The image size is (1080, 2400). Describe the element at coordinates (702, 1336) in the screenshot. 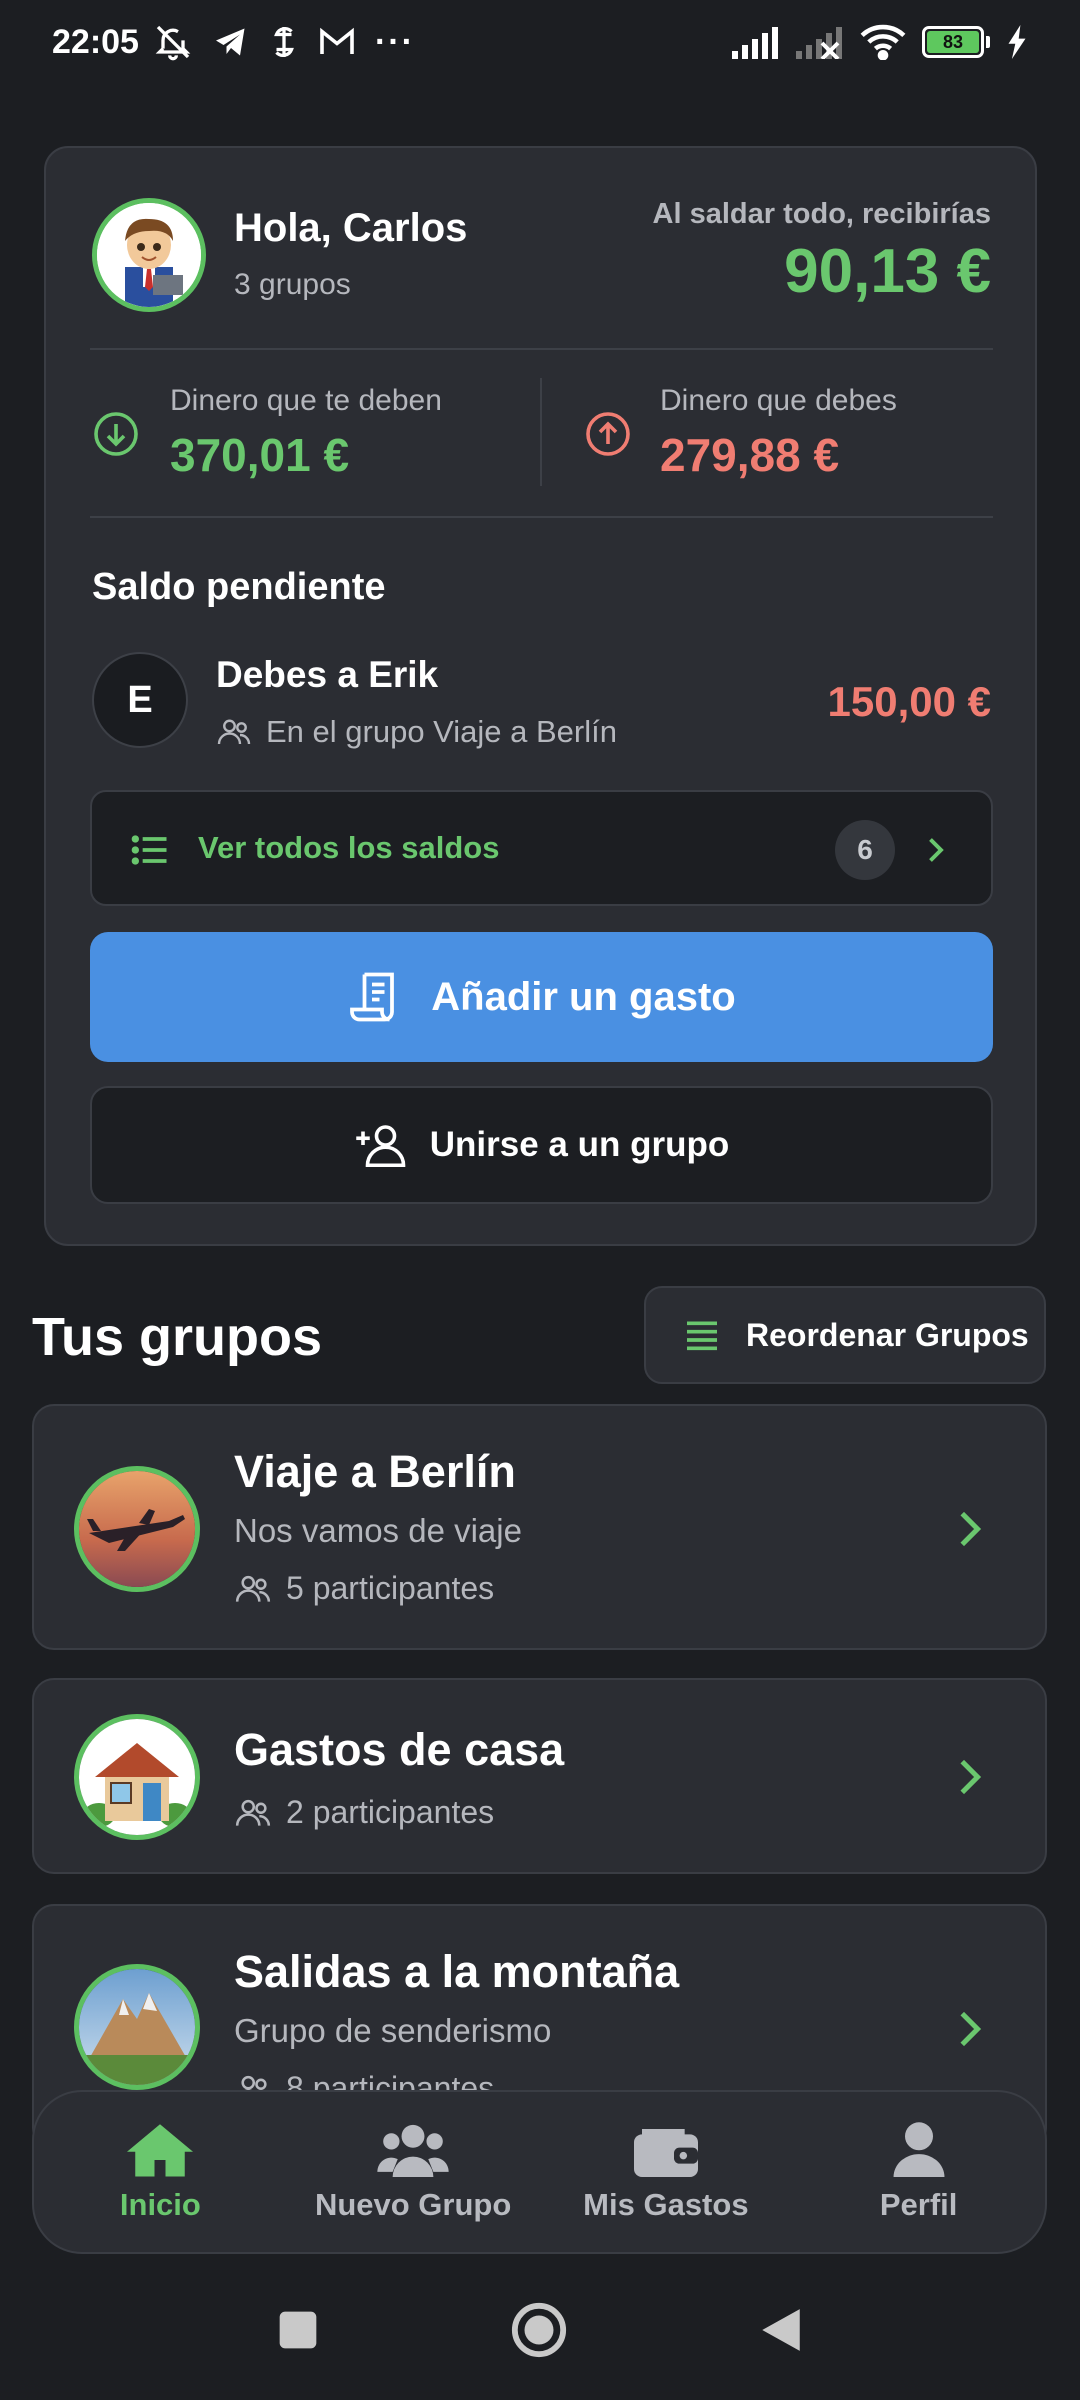

I see `reorder-lines-icon` at that location.